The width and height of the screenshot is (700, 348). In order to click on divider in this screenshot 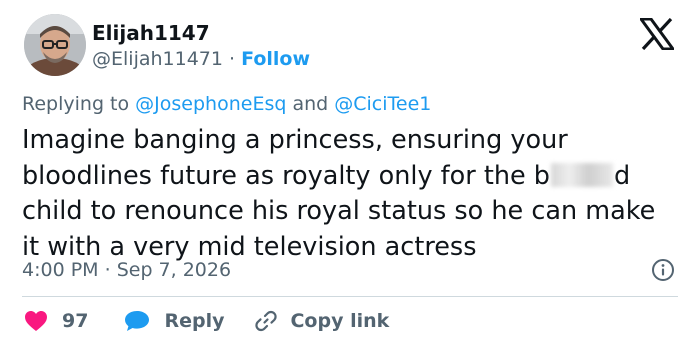, I will do `click(350, 296)`.